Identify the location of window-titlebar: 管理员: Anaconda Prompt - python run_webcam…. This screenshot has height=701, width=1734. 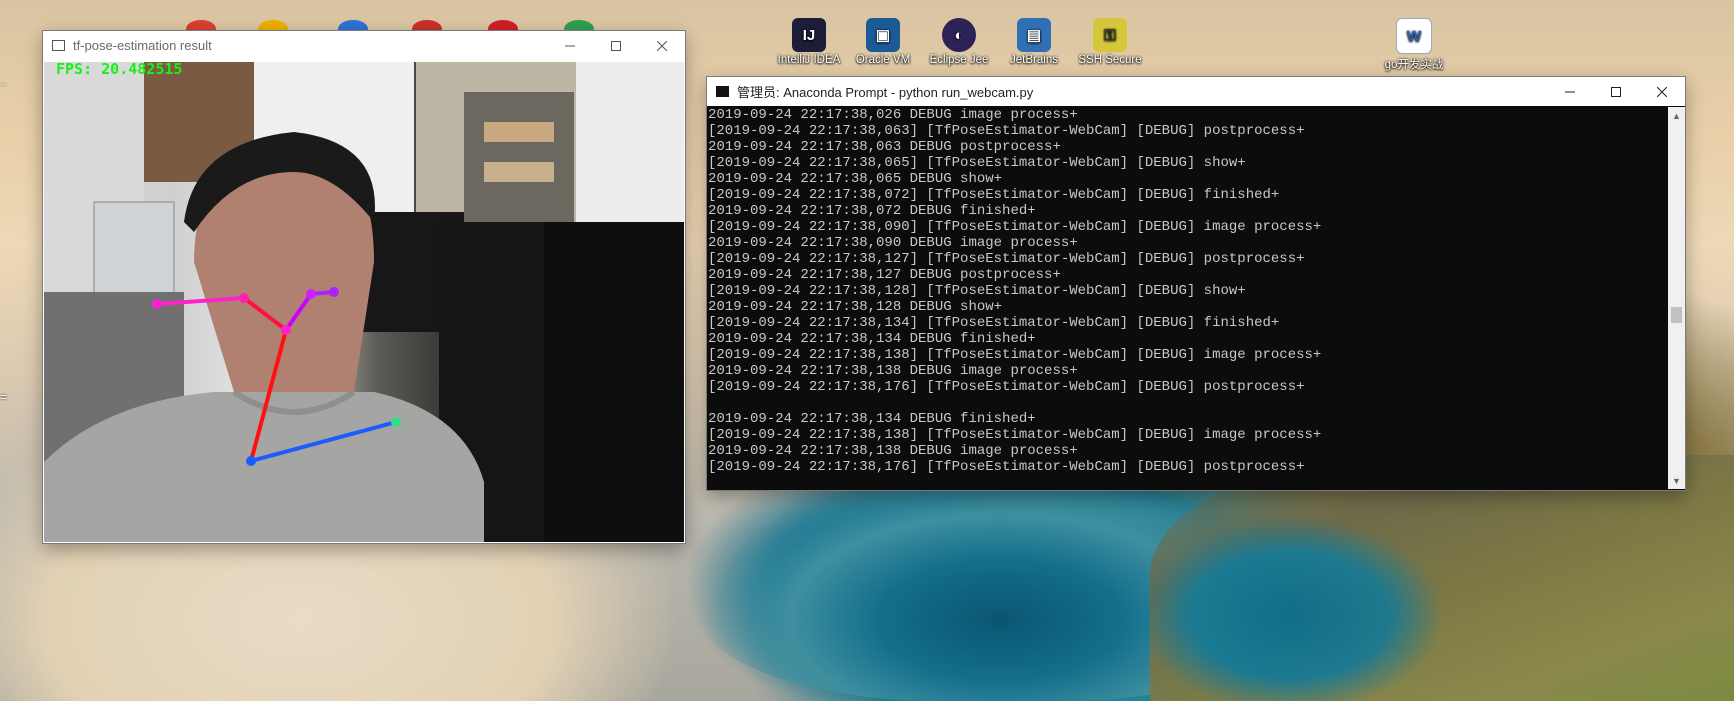
(1196, 91).